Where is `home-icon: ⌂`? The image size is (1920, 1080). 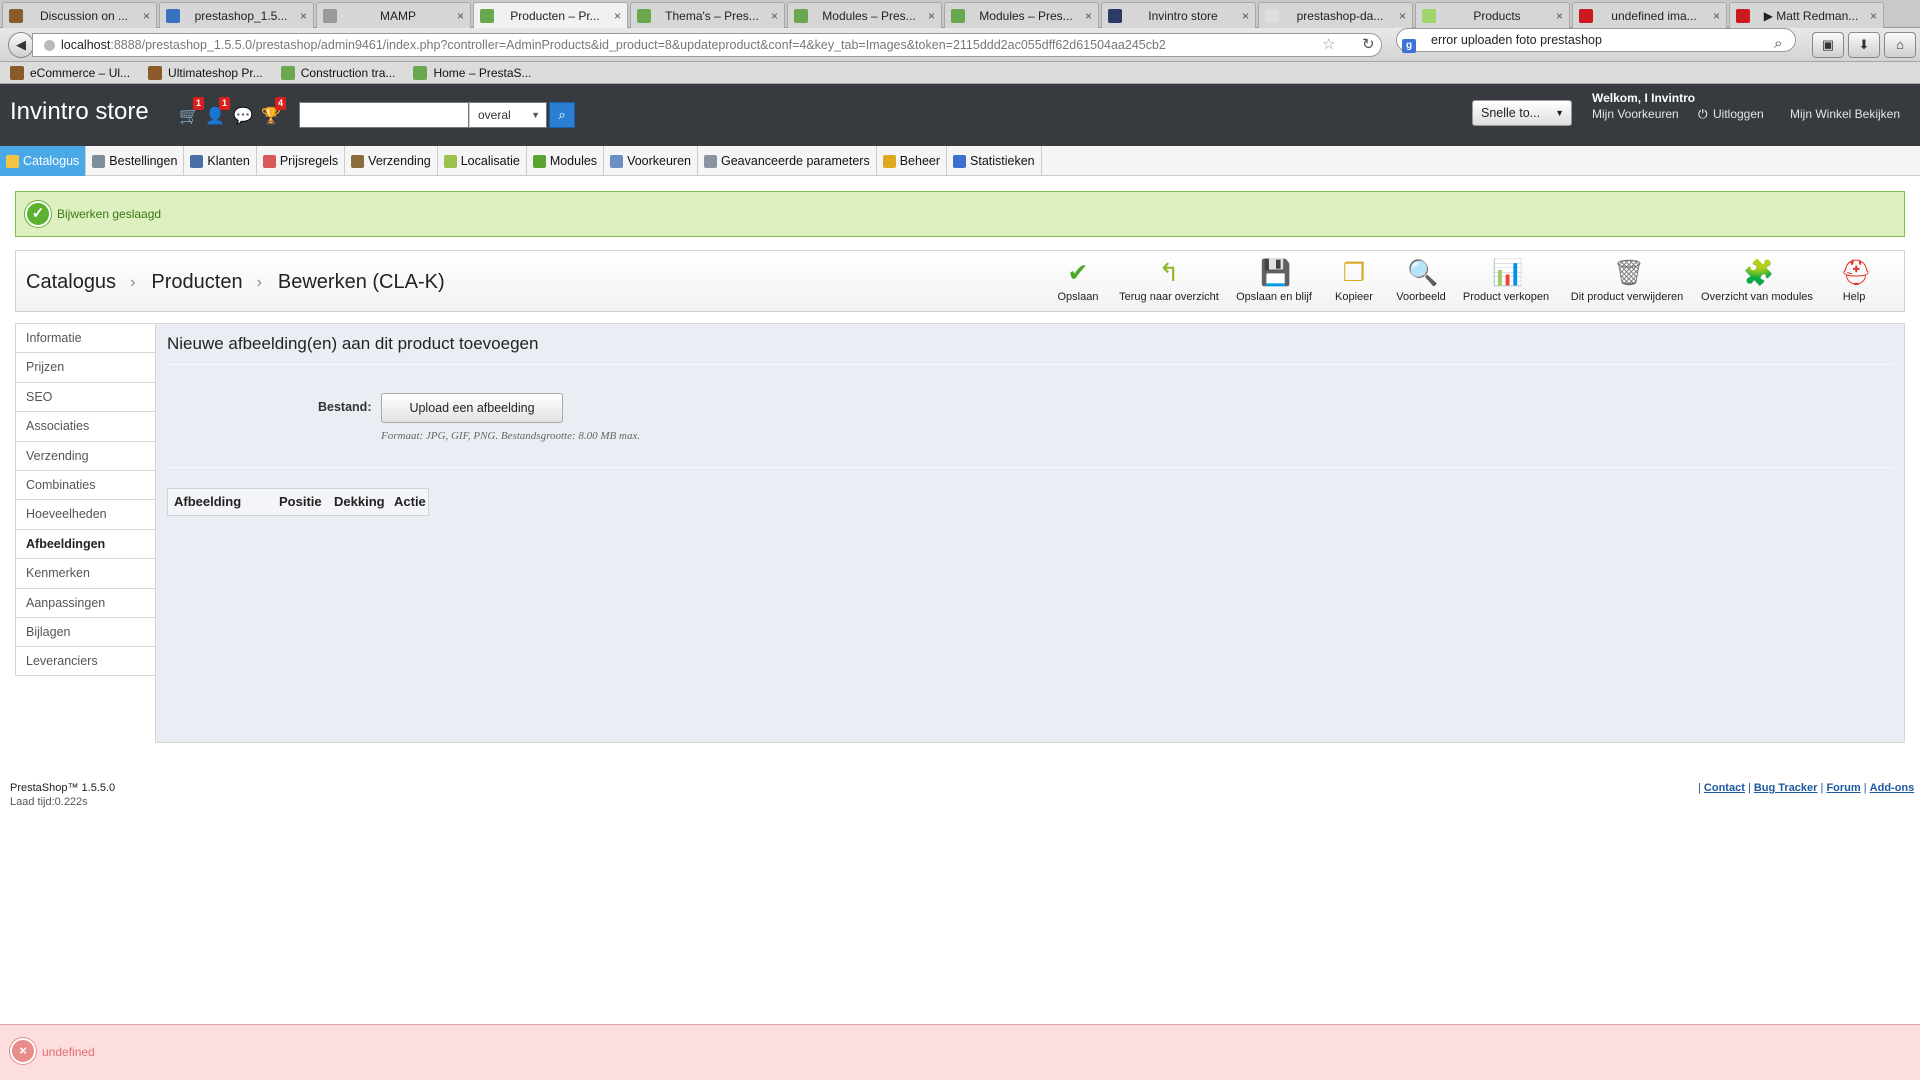
home-icon: ⌂ is located at coordinates (1900, 45).